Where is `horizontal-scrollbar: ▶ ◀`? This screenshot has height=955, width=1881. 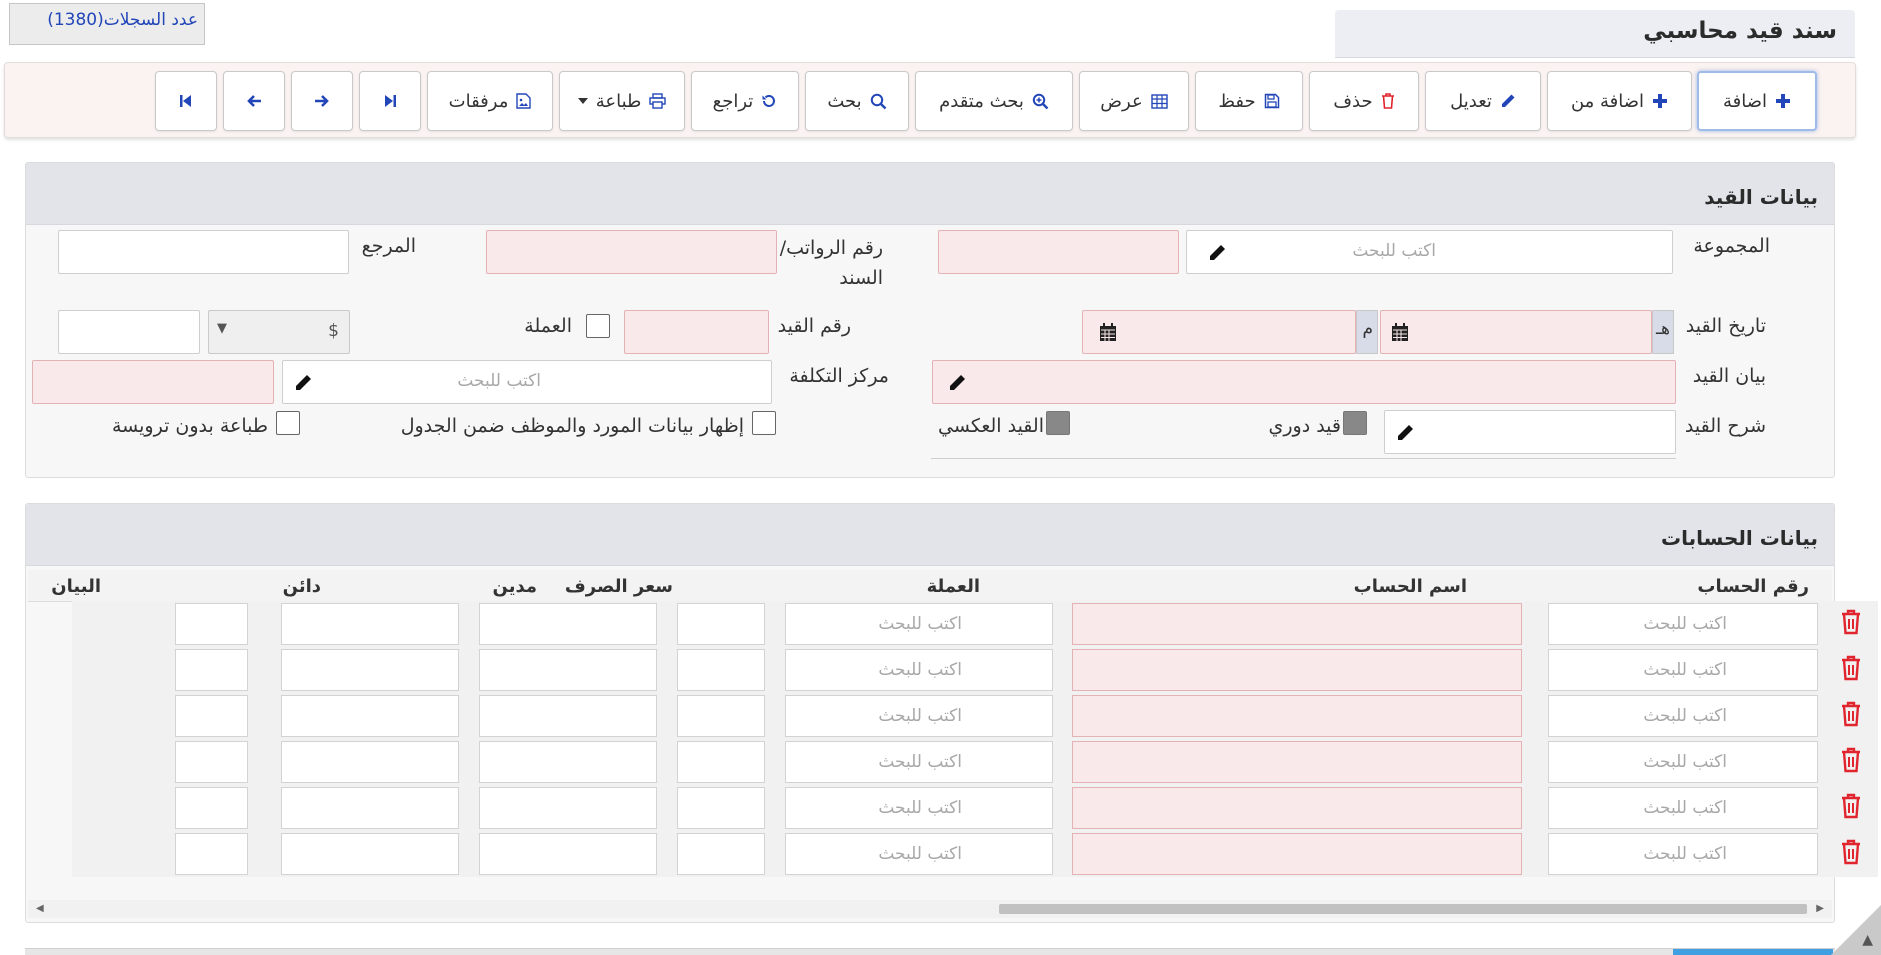
horizontal-scrollbar: ▶ ◀ is located at coordinates (930, 909).